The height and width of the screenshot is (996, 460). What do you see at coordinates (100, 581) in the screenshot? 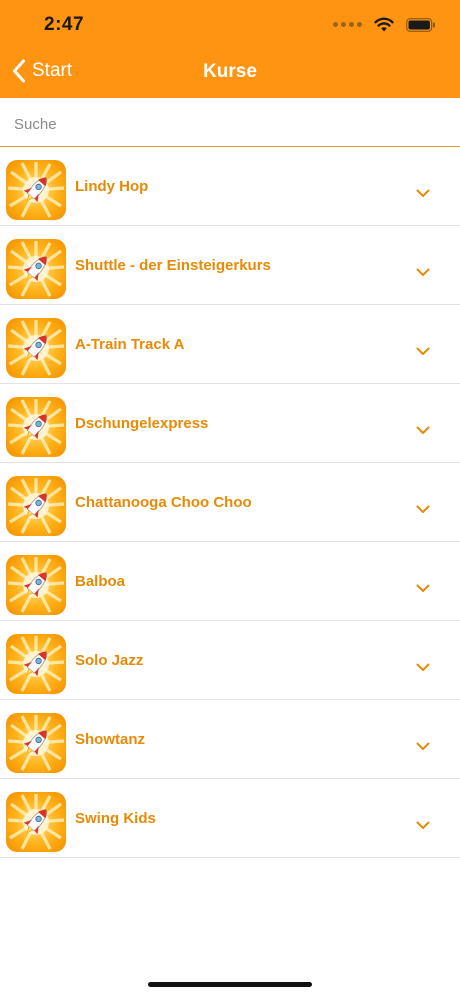
I see `course-title: Balboa` at bounding box center [100, 581].